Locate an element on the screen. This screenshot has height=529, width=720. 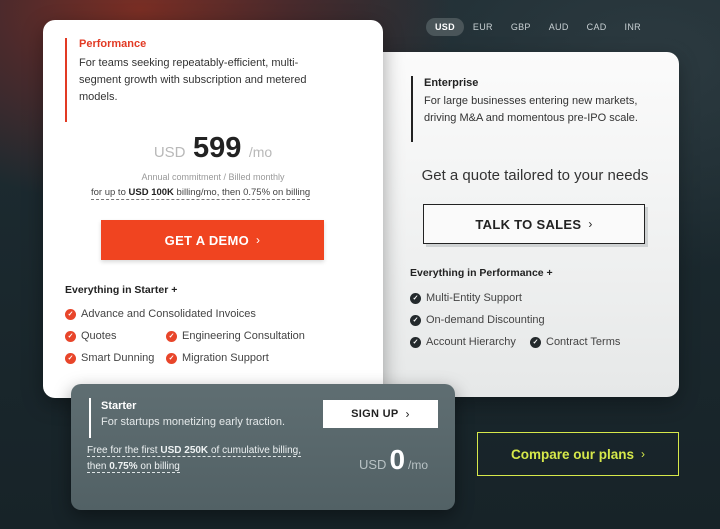
enterprise-features-heading: Everything in Performance + is located at coordinates (481, 273).